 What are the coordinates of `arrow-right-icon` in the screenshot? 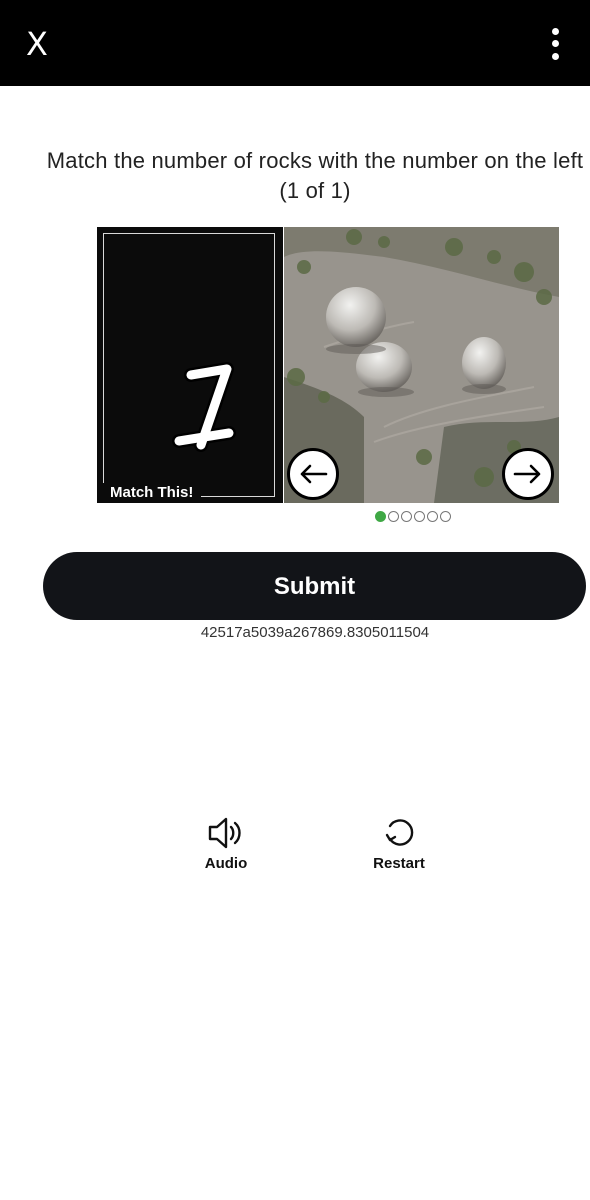 It's located at (527, 474).